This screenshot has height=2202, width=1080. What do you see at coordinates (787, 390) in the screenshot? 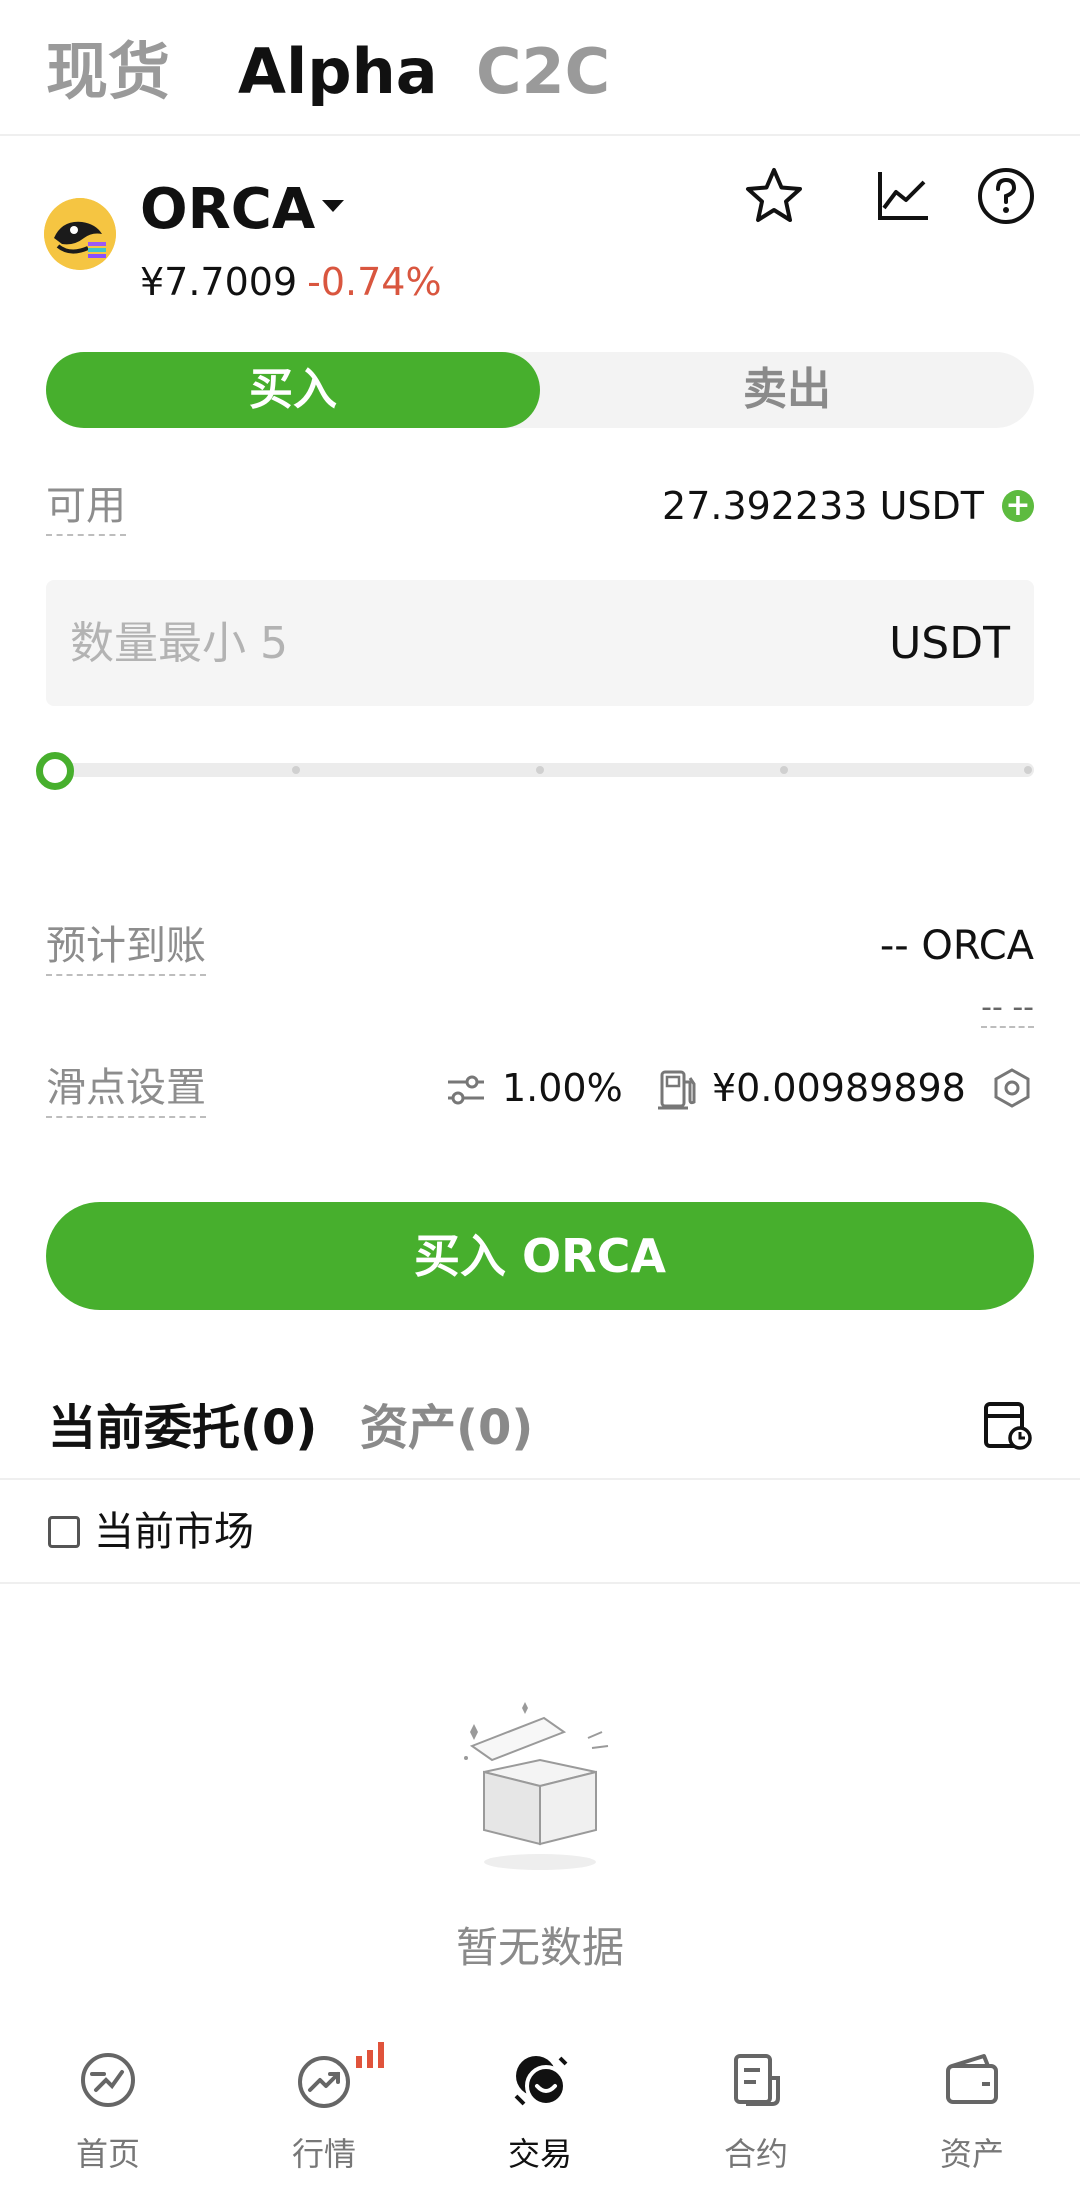
I see `sell-tab: 卖出` at bounding box center [787, 390].